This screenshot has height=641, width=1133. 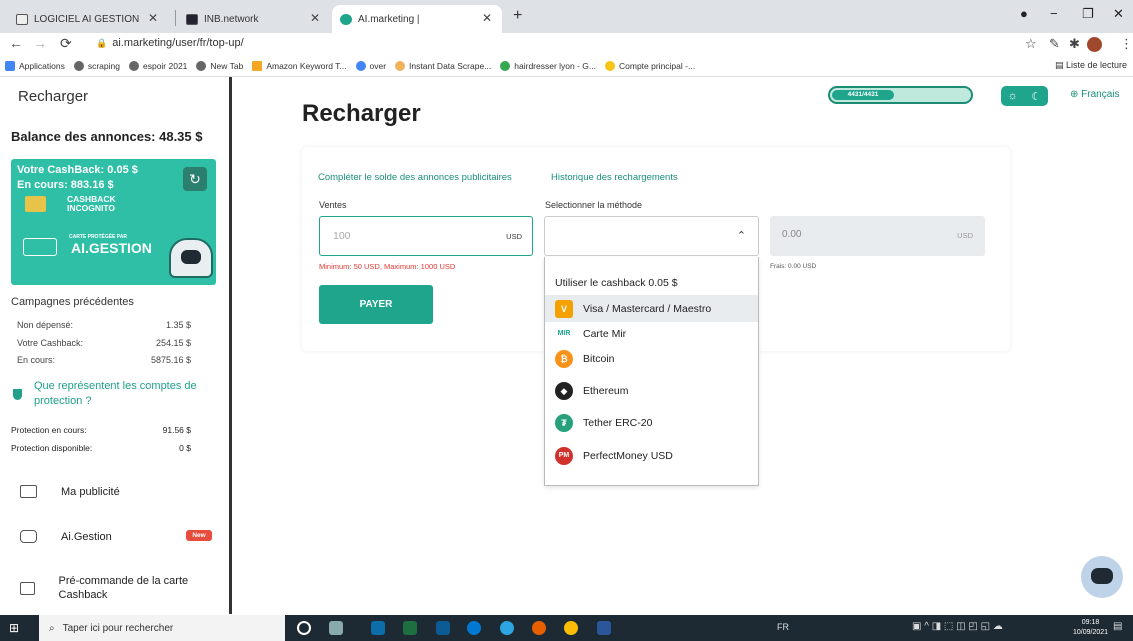 I want to click on ethereum-icon: ◆, so click(x=564, y=390).